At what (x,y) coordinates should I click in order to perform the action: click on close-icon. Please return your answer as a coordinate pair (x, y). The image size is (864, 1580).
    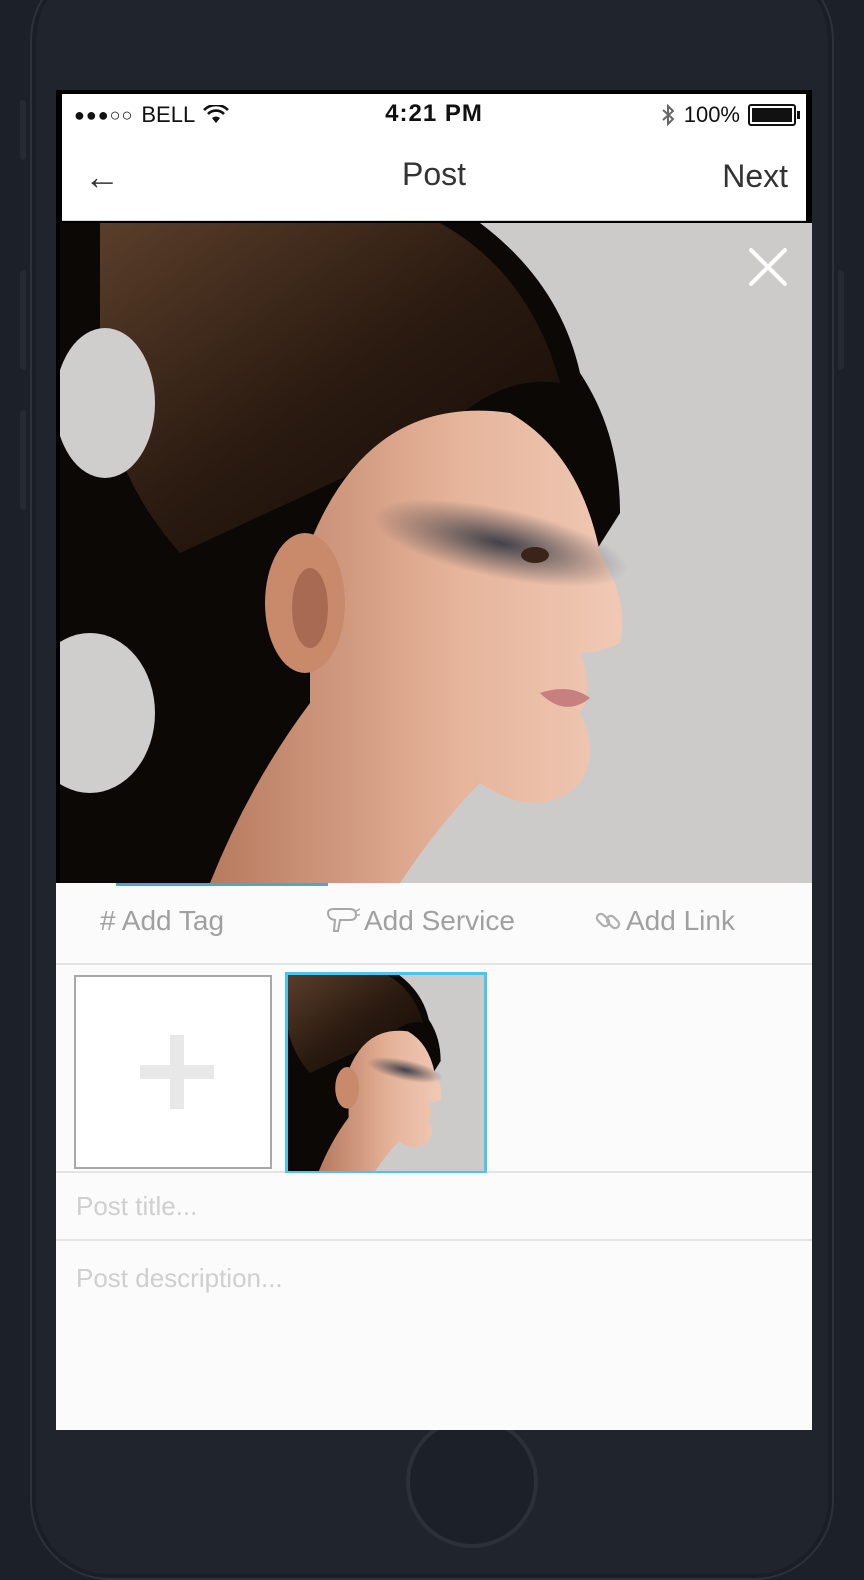
    Looking at the image, I should click on (768, 267).